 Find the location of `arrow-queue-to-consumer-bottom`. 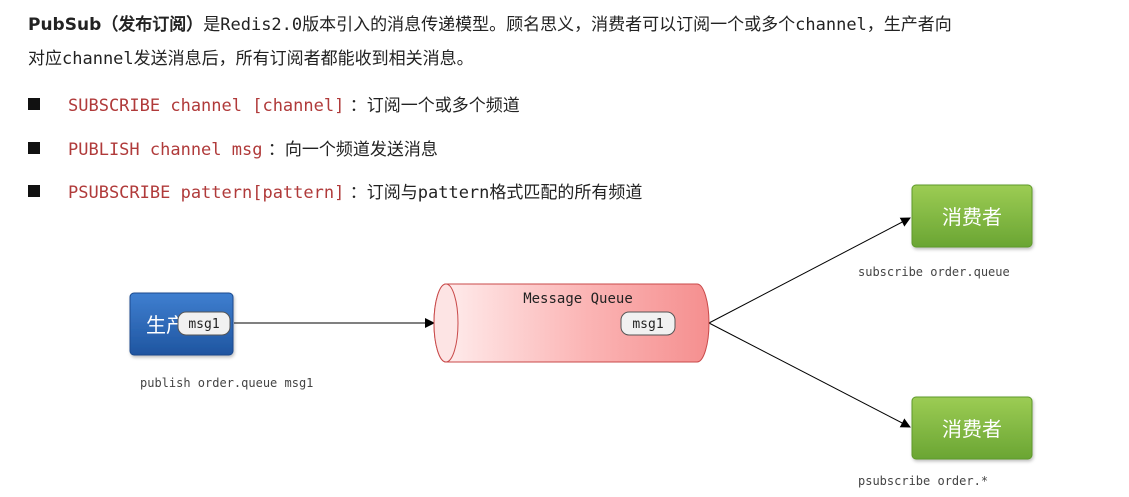

arrow-queue-to-consumer-bottom is located at coordinates (809, 375).